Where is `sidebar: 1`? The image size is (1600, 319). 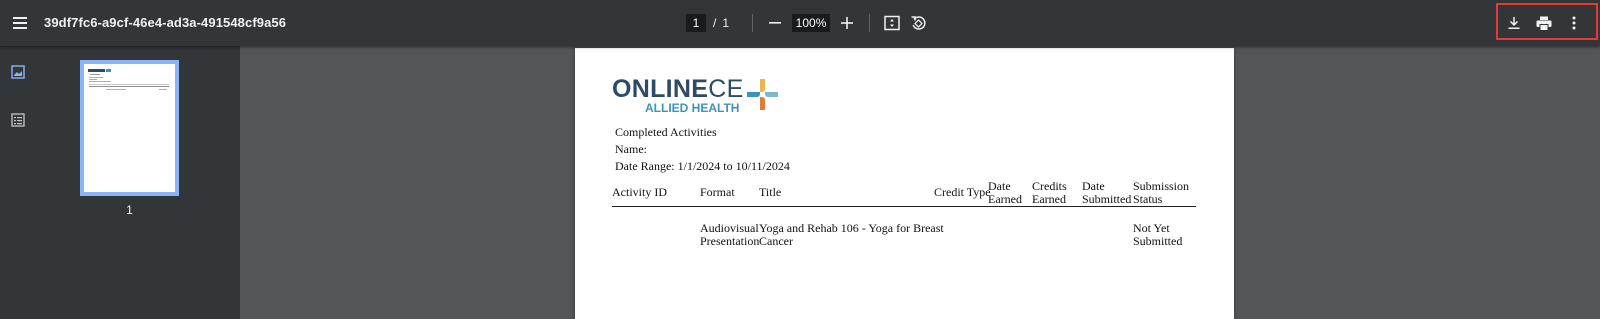
sidebar: 1 is located at coordinates (120, 182).